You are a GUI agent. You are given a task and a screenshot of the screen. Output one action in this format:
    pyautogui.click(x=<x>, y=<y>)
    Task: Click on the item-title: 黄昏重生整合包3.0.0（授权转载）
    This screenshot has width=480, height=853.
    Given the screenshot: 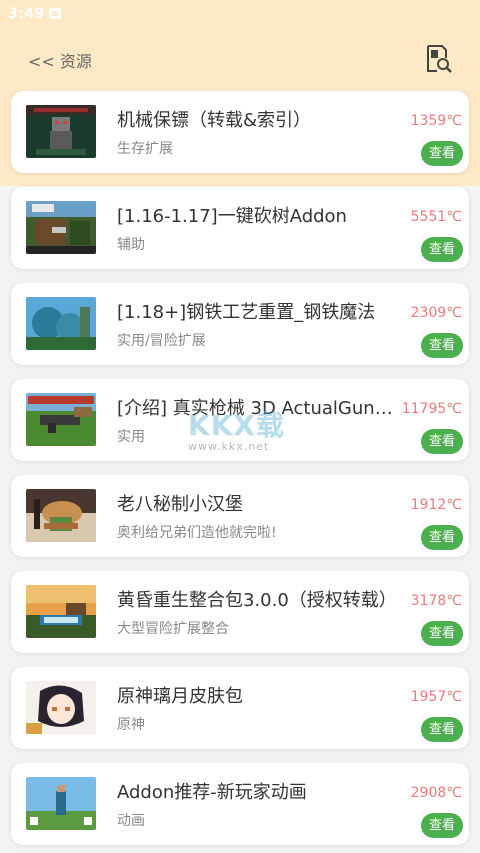 What is the action you would take?
    pyautogui.click(x=257, y=600)
    